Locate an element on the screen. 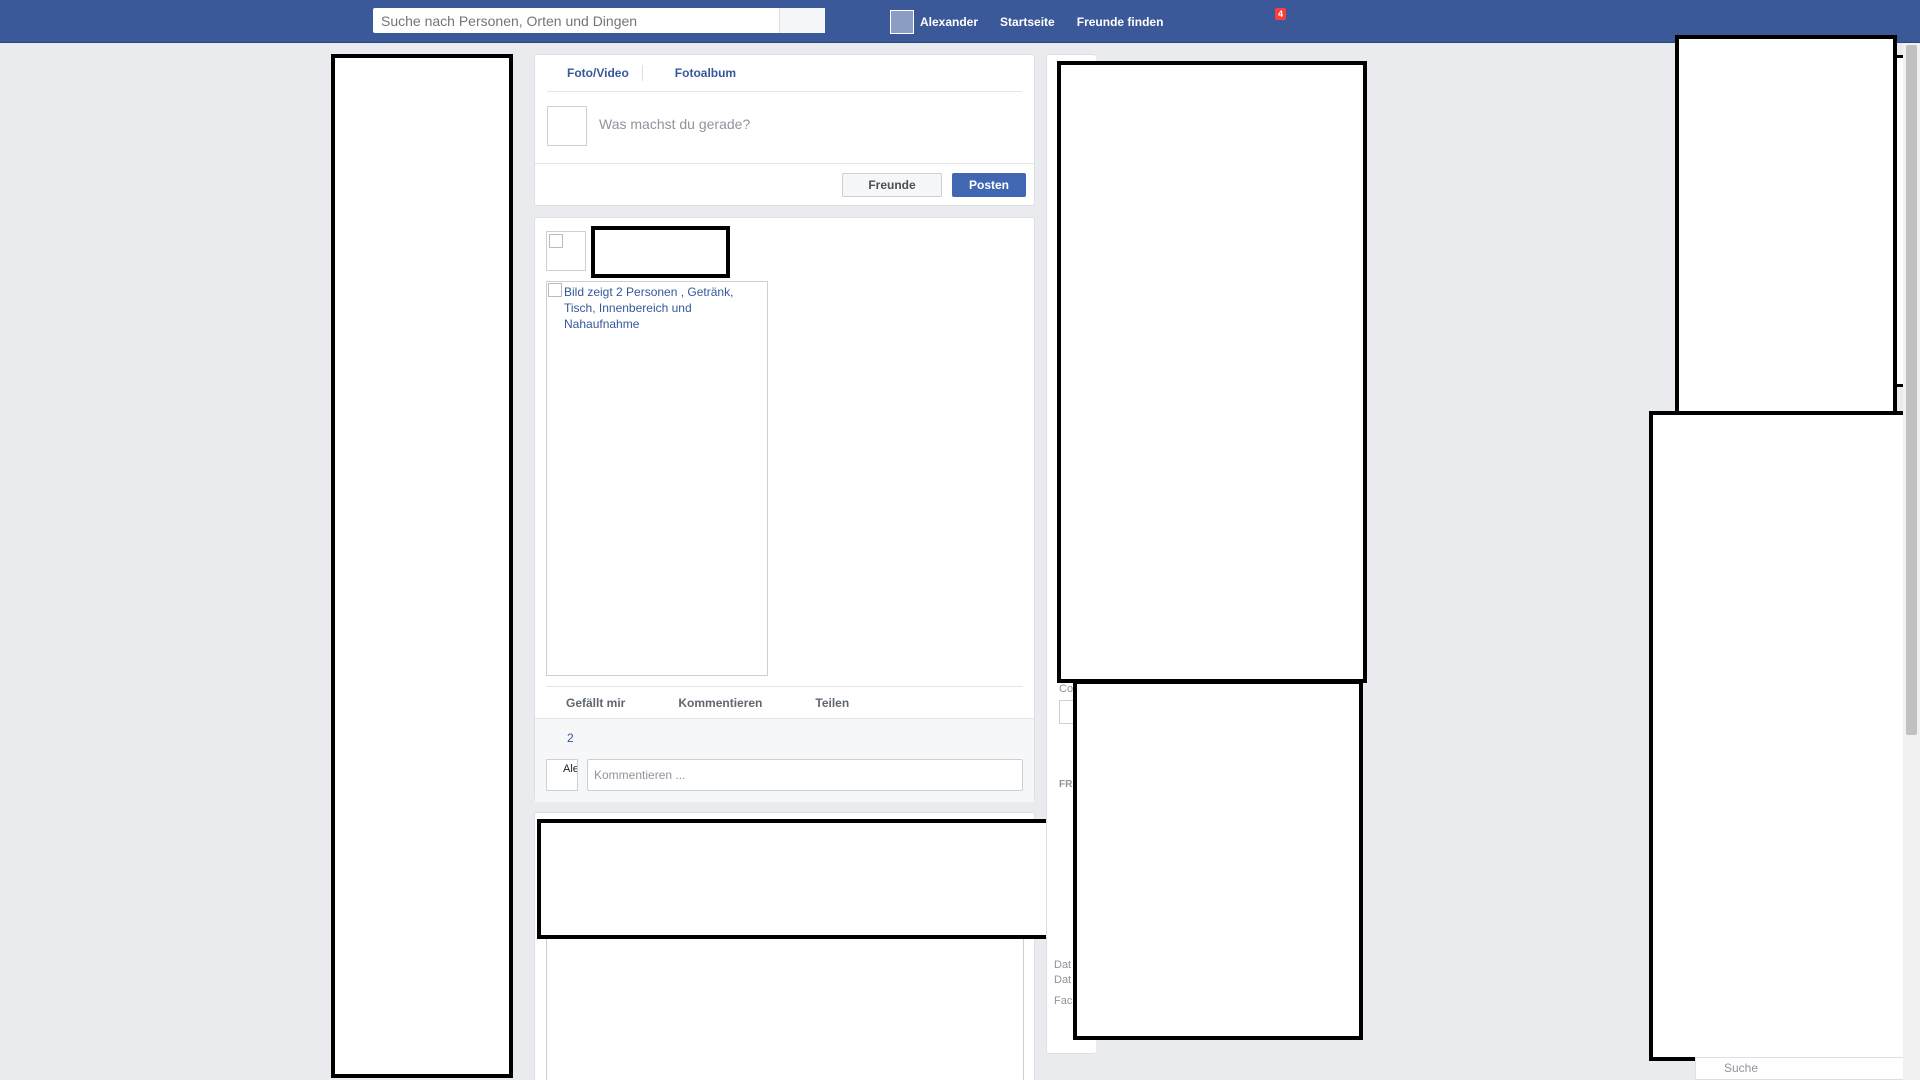 The width and height of the screenshot is (1920, 1080). home-link: Startseite is located at coordinates (1027, 22).